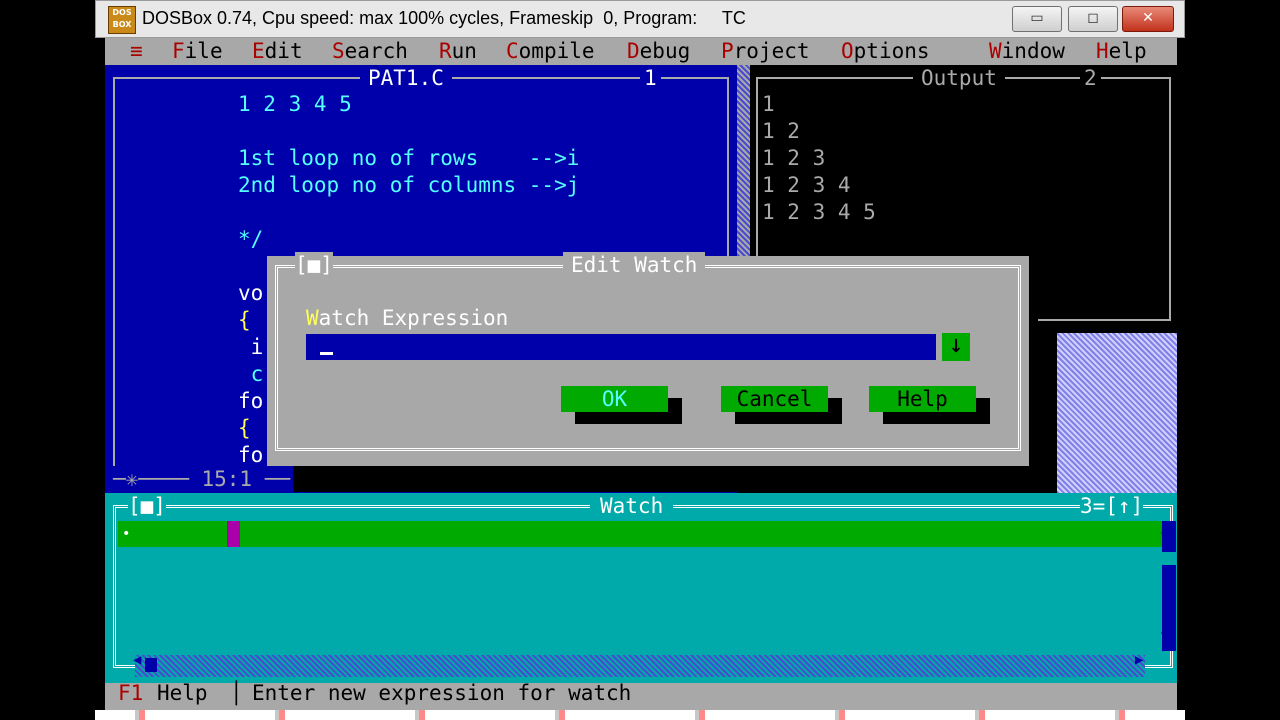  Describe the element at coordinates (665, 51) in the screenshot. I see `menu-debug-label: ebug` at that location.